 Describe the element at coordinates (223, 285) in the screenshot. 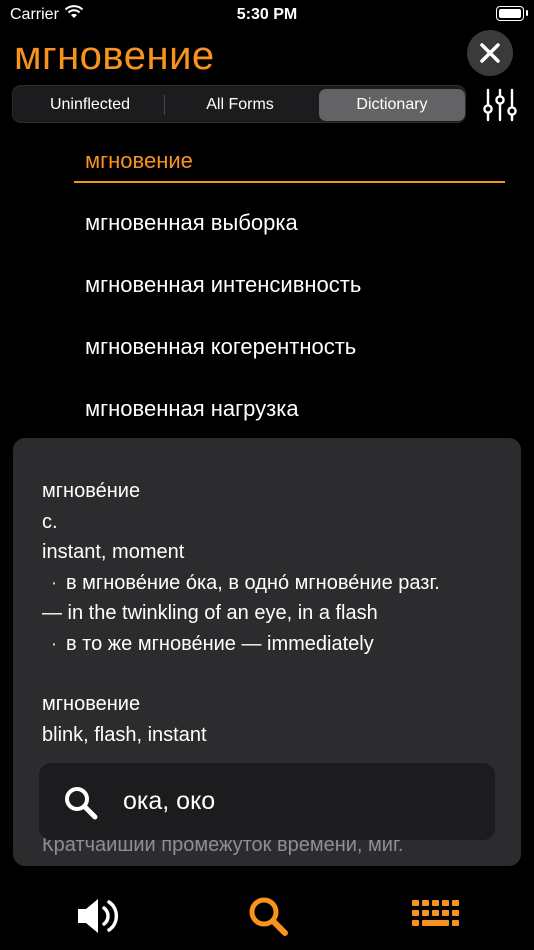

I see `list-item: мгновенная интенсивность` at that location.